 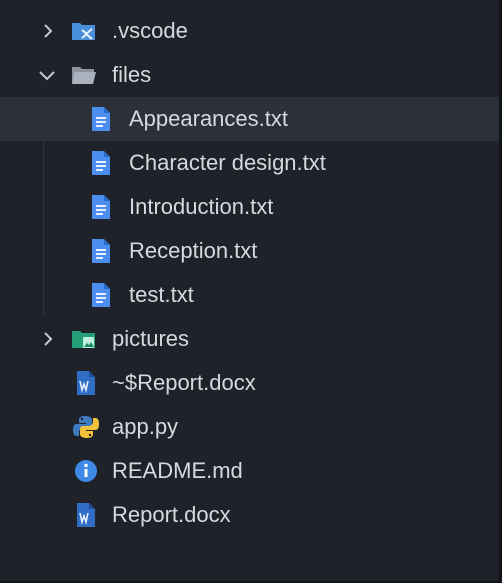 What do you see at coordinates (151, 338) in the screenshot?
I see `tree-item-label: pictures` at bounding box center [151, 338].